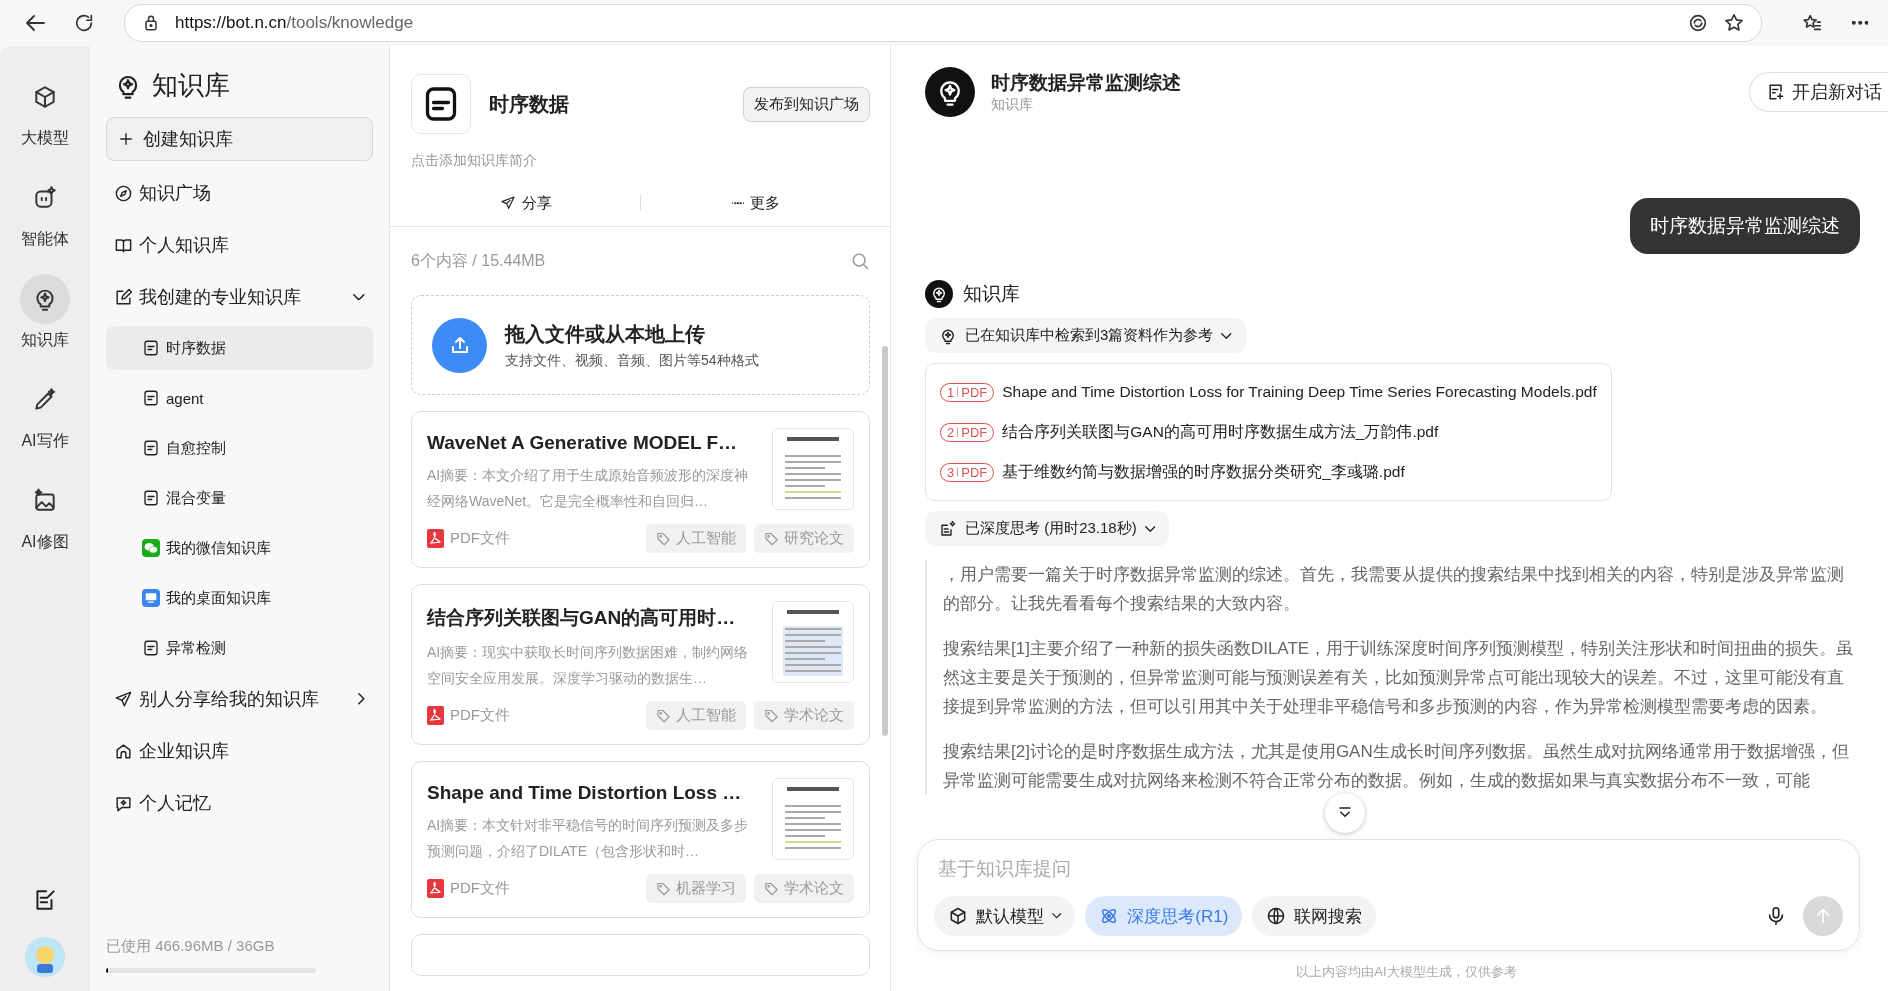 Image resolution: width=1888 pixels, height=991 pixels. I want to click on house-icon, so click(123, 751).